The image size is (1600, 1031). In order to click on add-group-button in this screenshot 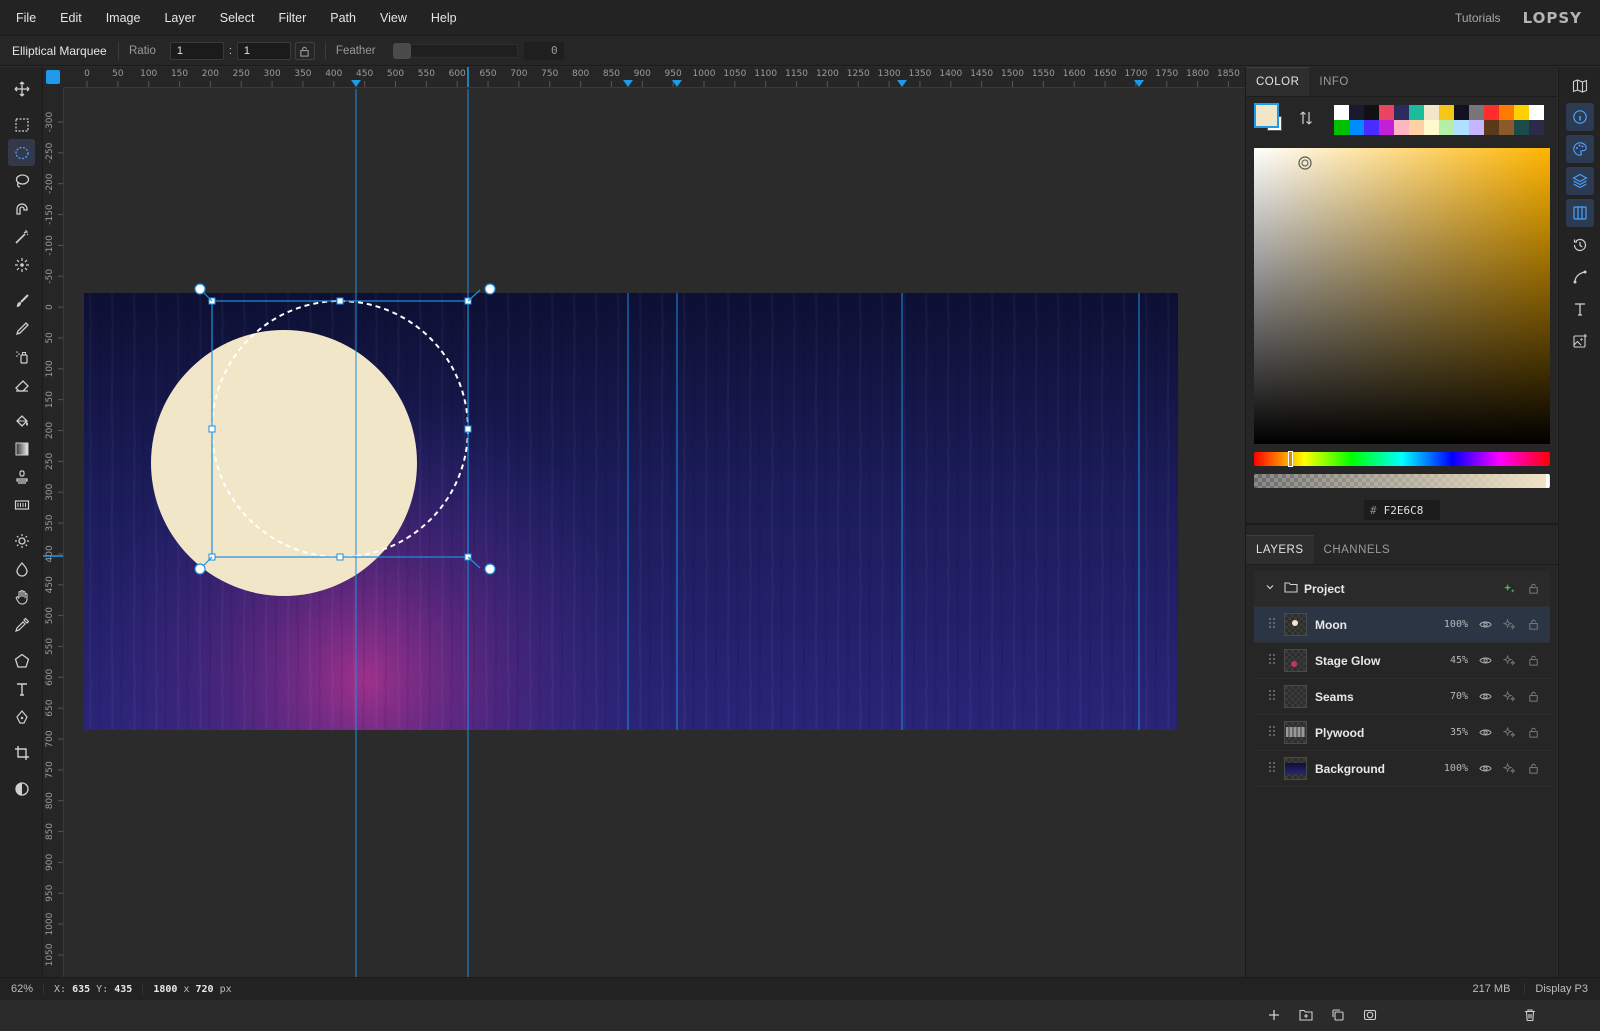, I will do `click(1306, 1015)`.